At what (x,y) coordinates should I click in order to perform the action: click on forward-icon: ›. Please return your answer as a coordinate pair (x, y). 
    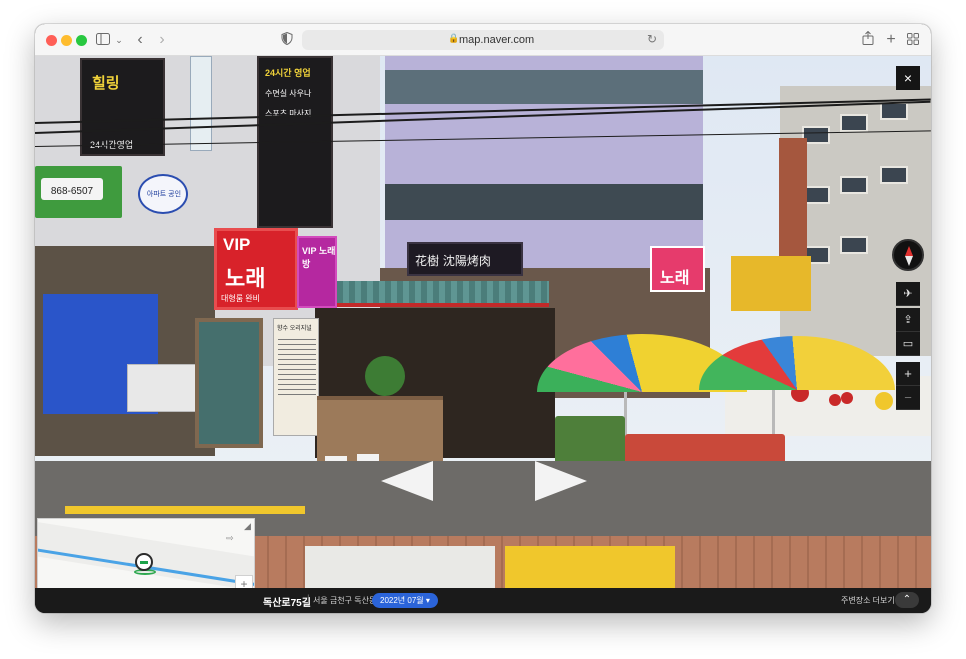
    Looking at the image, I should click on (162, 40).